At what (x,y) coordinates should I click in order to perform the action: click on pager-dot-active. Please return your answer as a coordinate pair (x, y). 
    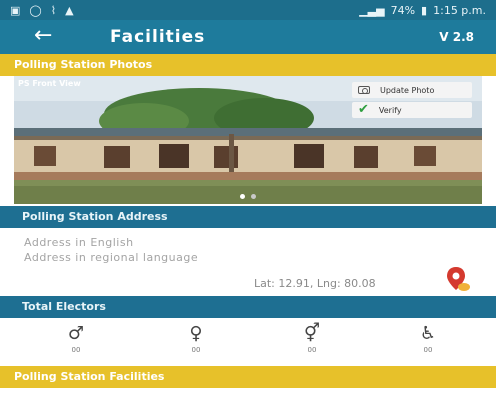
    Looking at the image, I should click on (242, 196).